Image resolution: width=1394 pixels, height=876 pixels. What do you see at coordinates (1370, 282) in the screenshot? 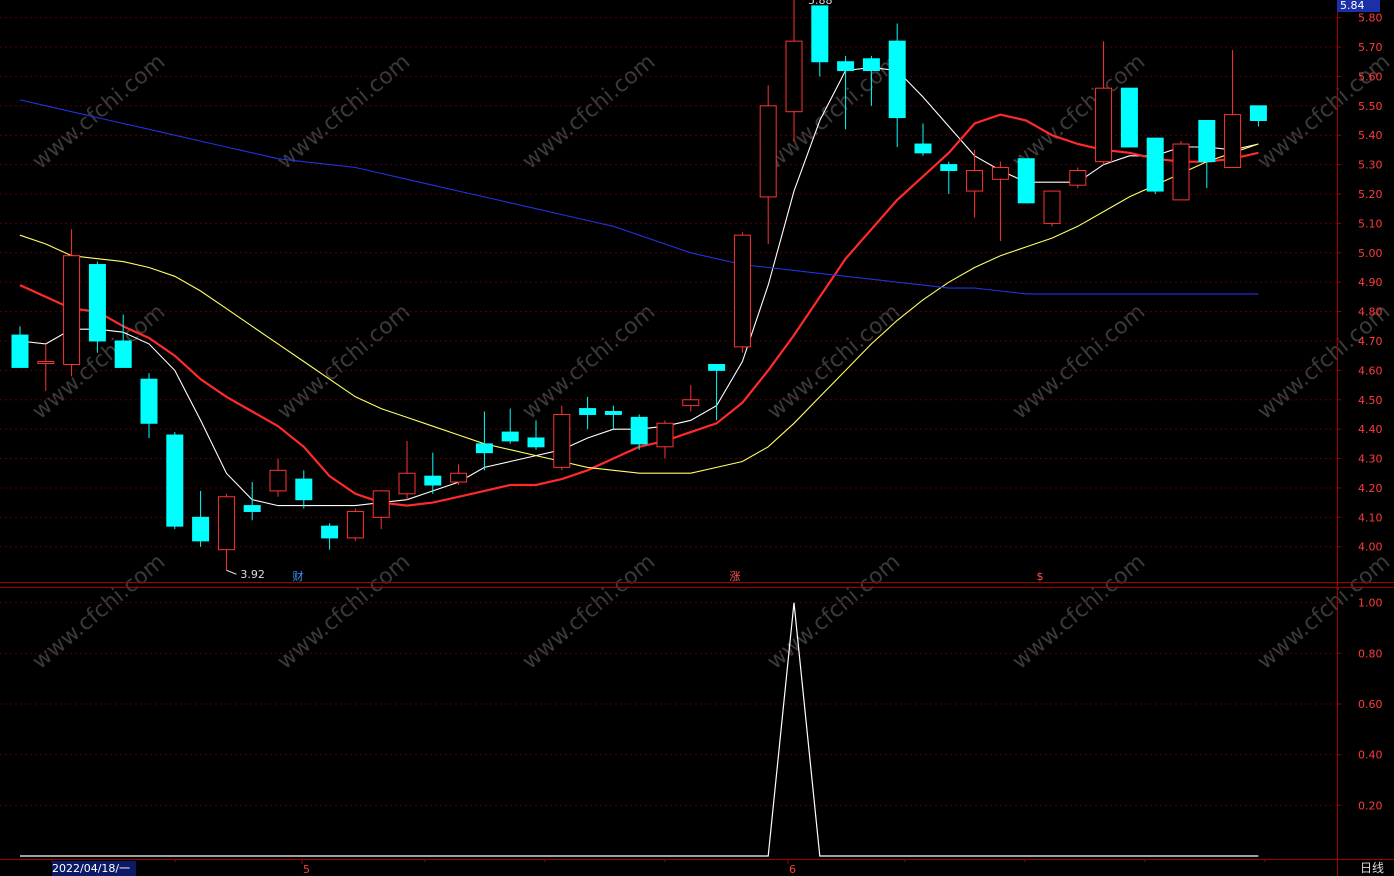
I see `price-tick-label: 4.90` at bounding box center [1370, 282].